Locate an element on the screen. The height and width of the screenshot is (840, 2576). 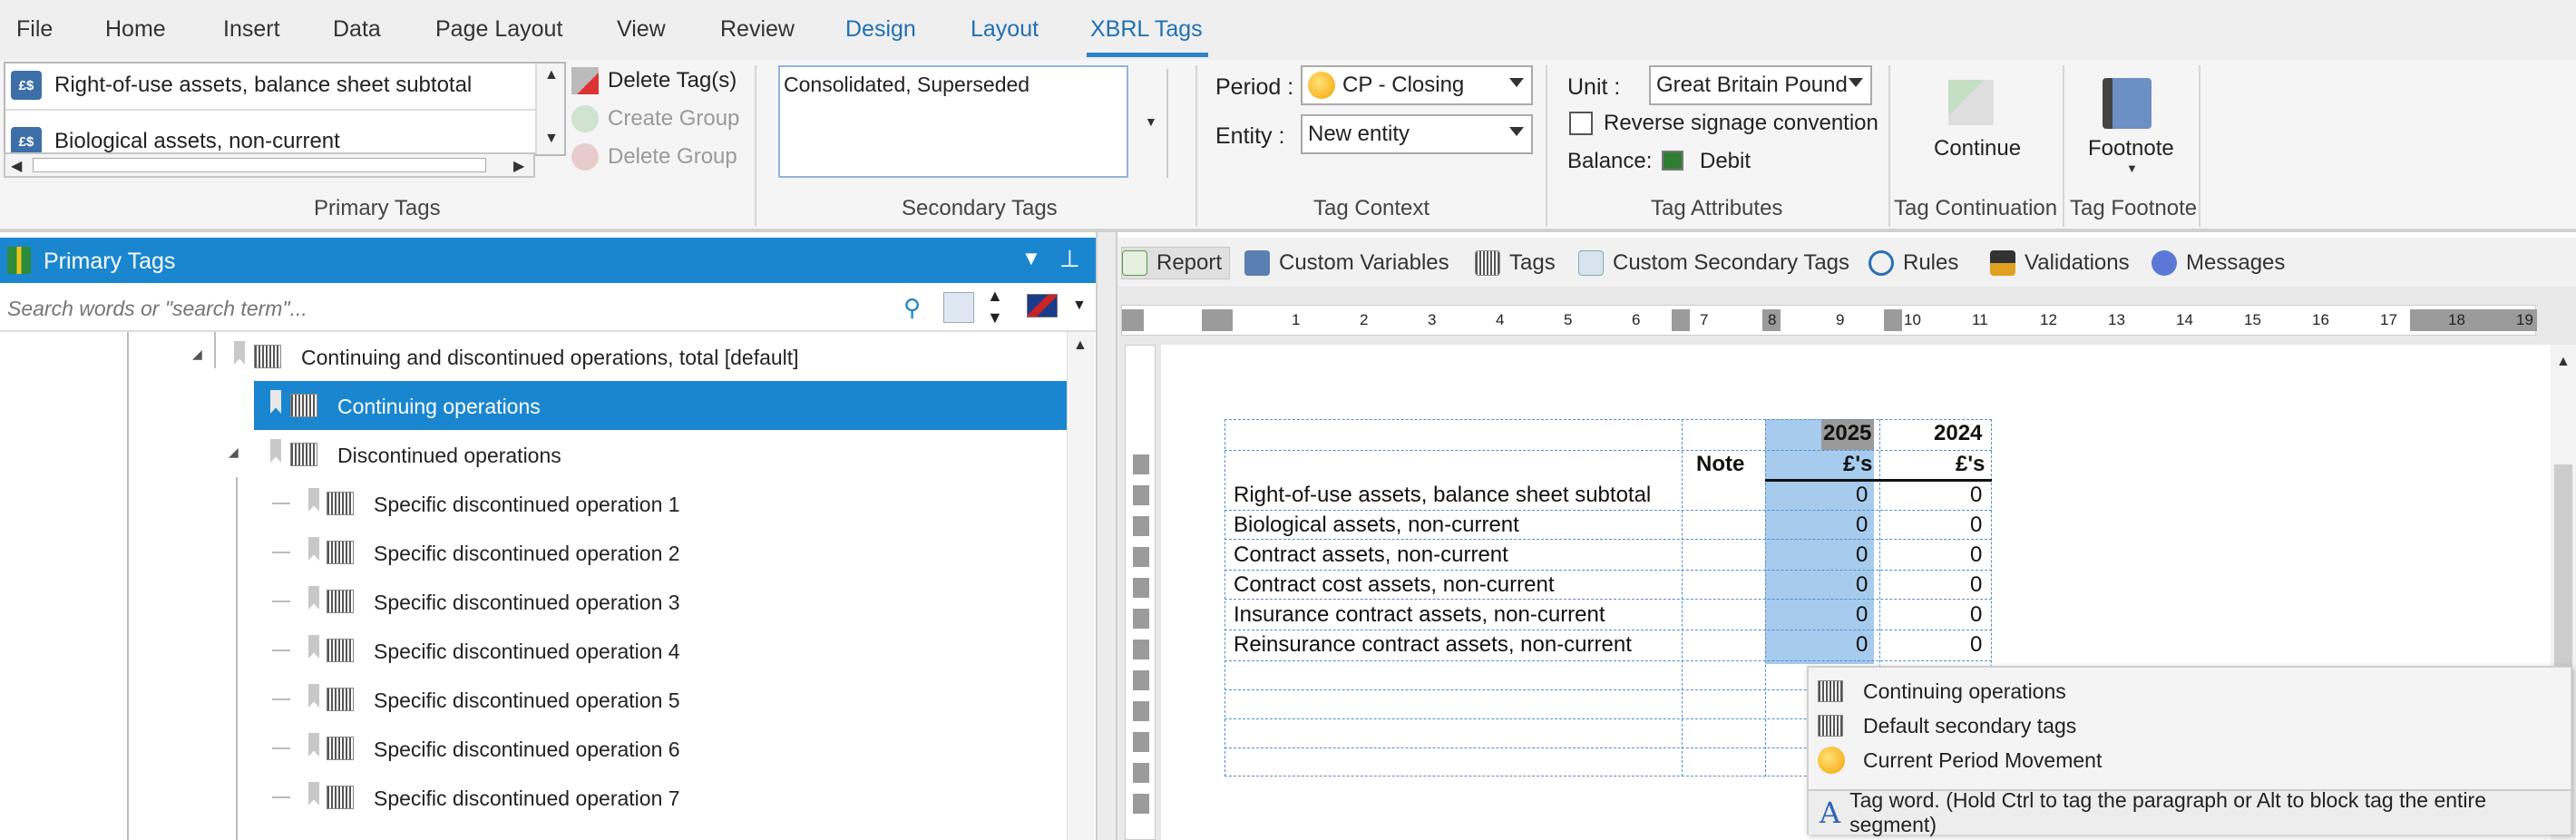
popup-item-label: Default secondary tags is located at coordinates (1970, 725).